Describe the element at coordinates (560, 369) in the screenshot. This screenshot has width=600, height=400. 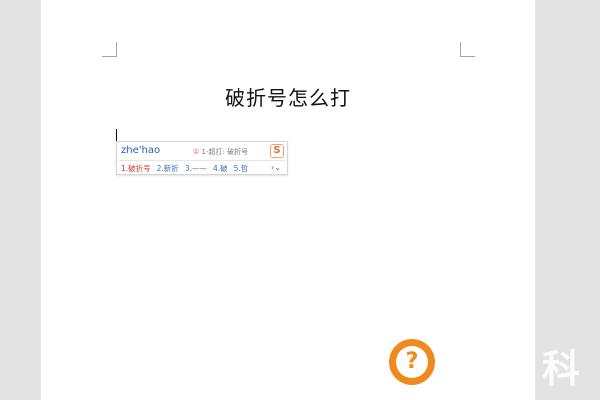
I see `watermark-text: 科` at that location.